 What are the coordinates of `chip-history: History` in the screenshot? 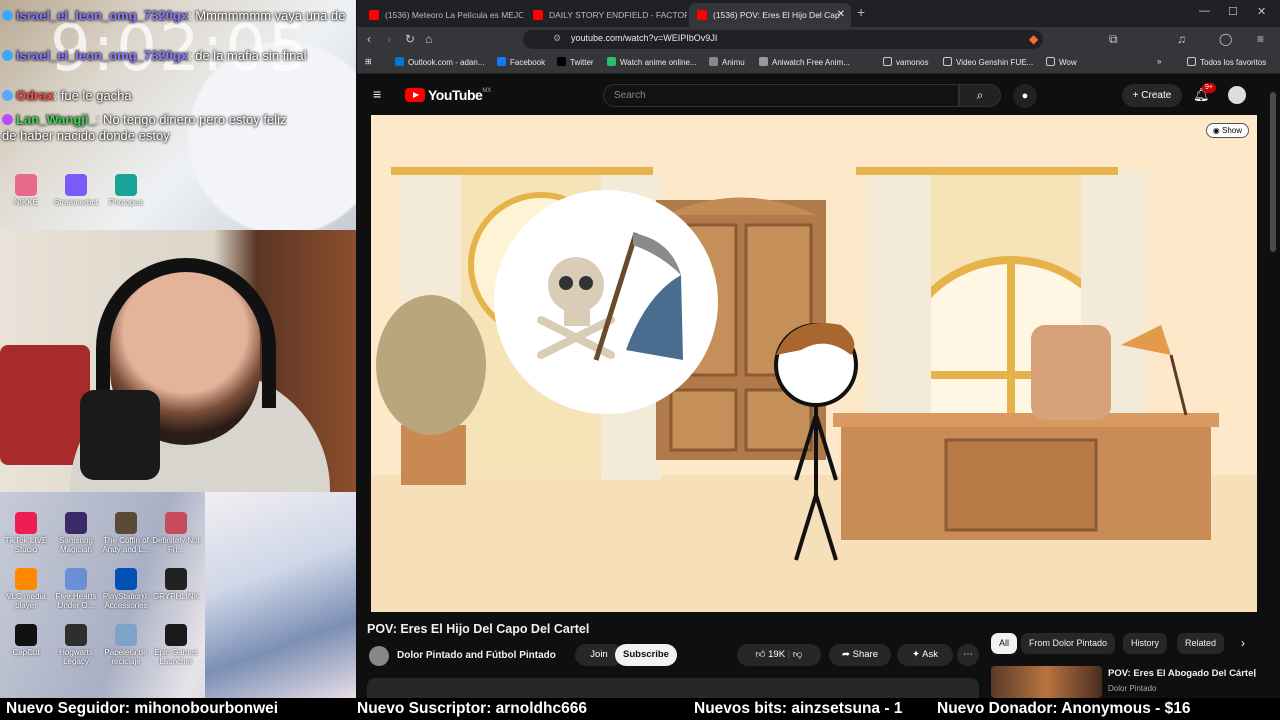 It's located at (1145, 643).